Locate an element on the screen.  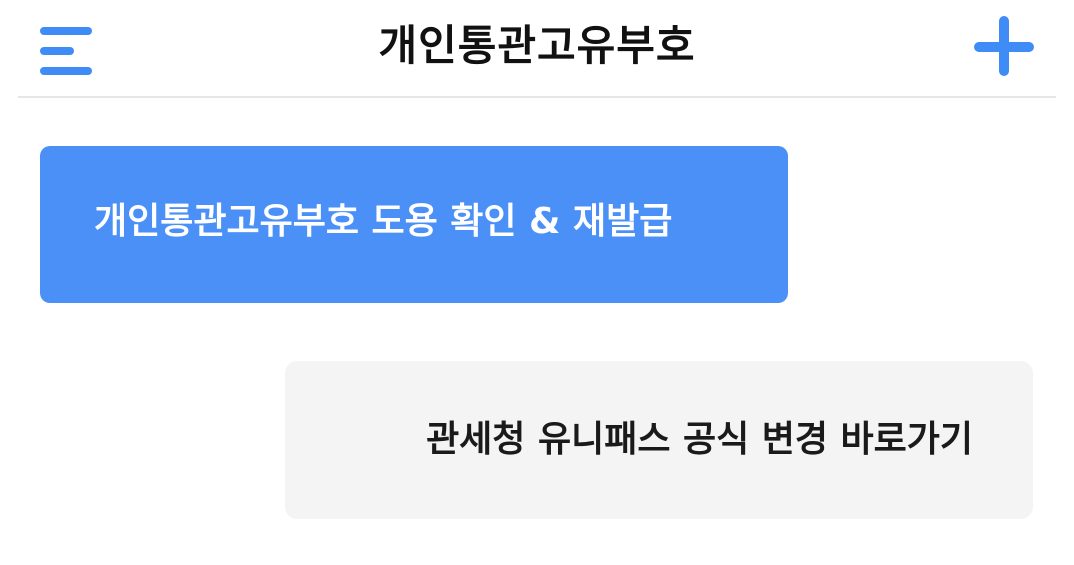
hamburger-menu-icon is located at coordinates (67, 52).